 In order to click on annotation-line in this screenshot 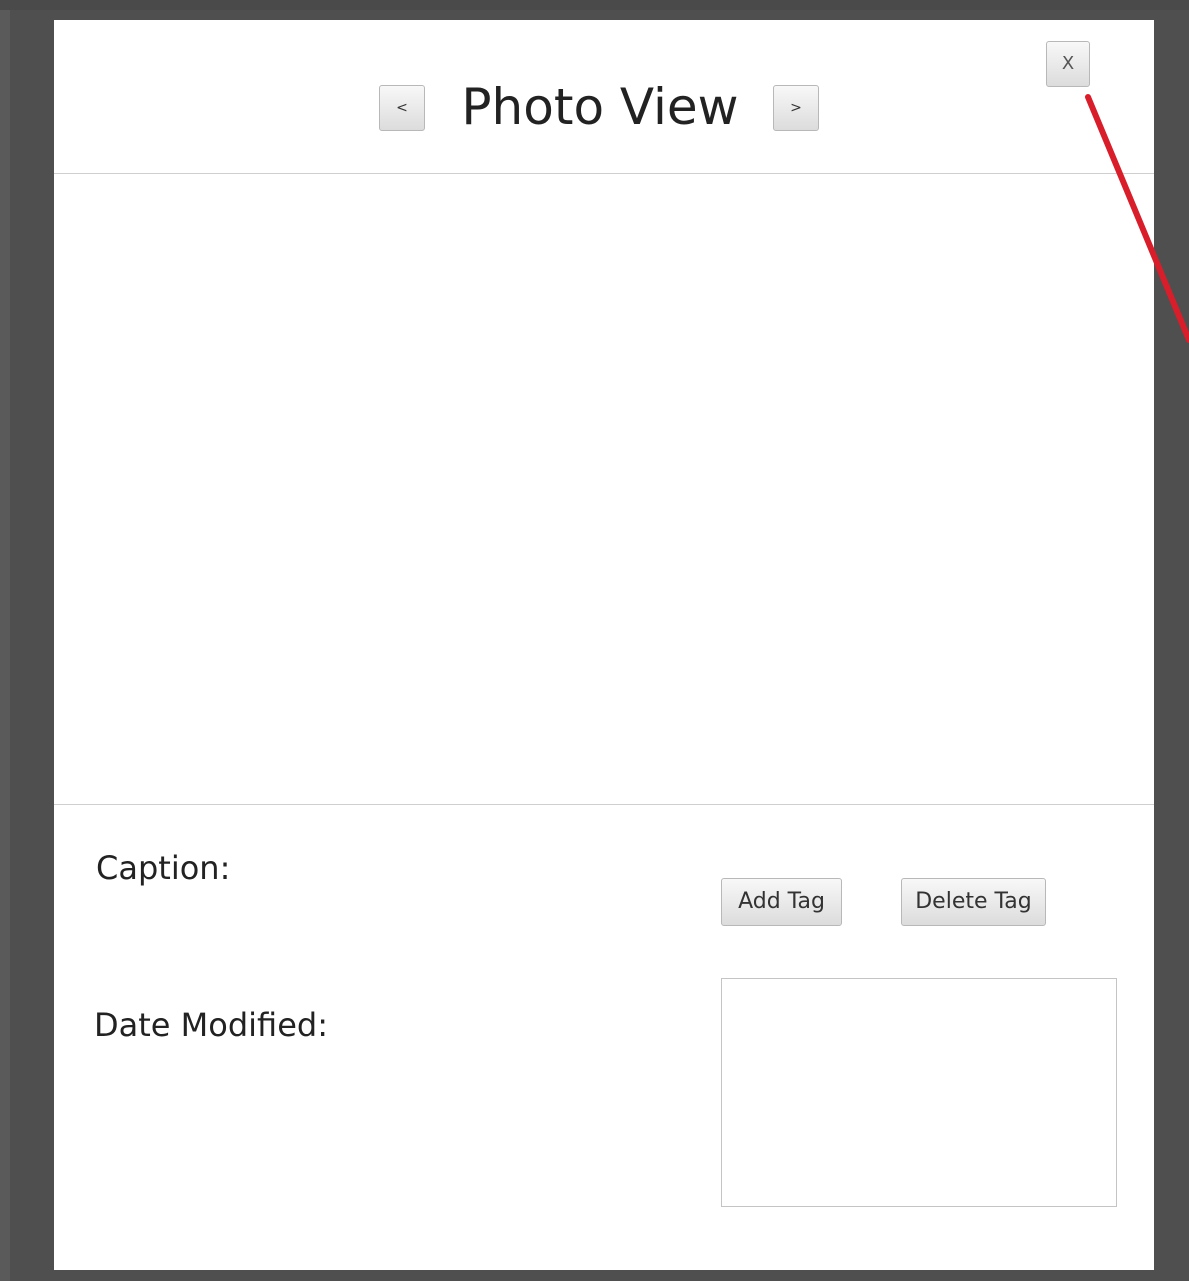, I will do `click(1137, 218)`.